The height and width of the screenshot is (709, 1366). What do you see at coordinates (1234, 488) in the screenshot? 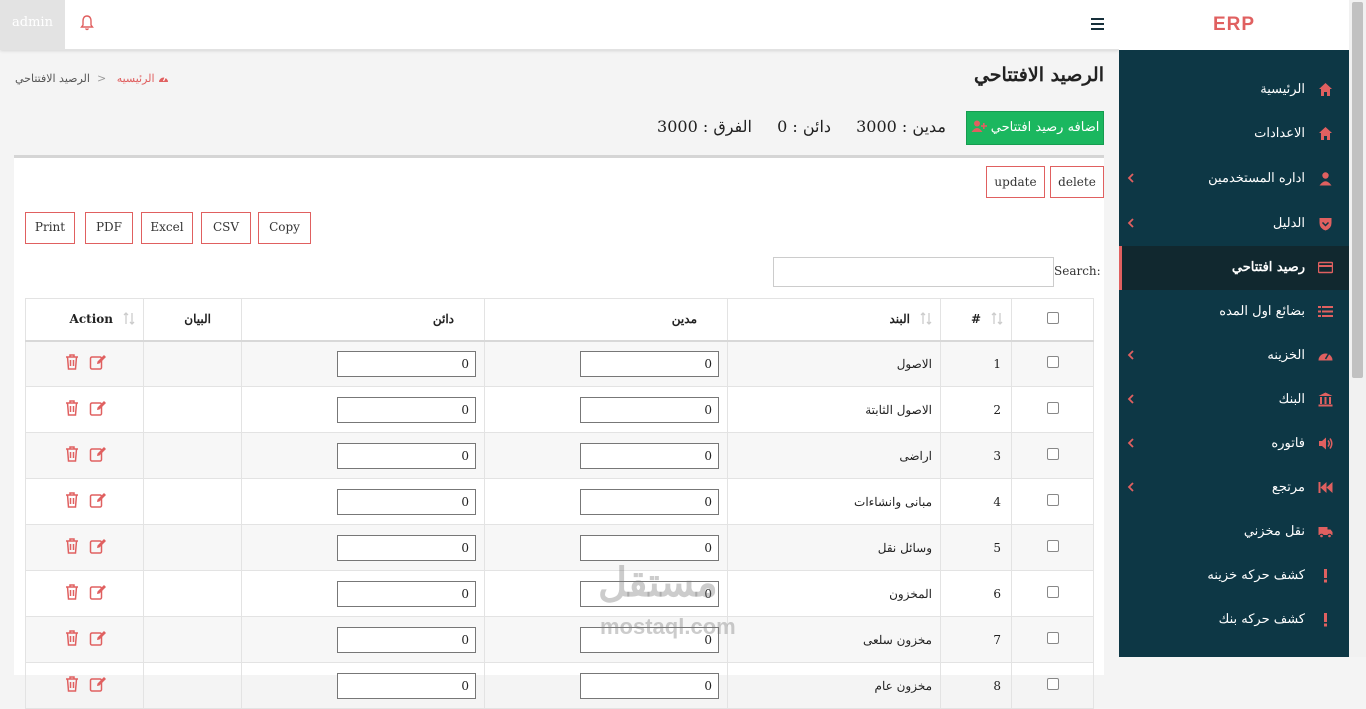
I see `sidebar-item-10: مرتجع` at bounding box center [1234, 488].